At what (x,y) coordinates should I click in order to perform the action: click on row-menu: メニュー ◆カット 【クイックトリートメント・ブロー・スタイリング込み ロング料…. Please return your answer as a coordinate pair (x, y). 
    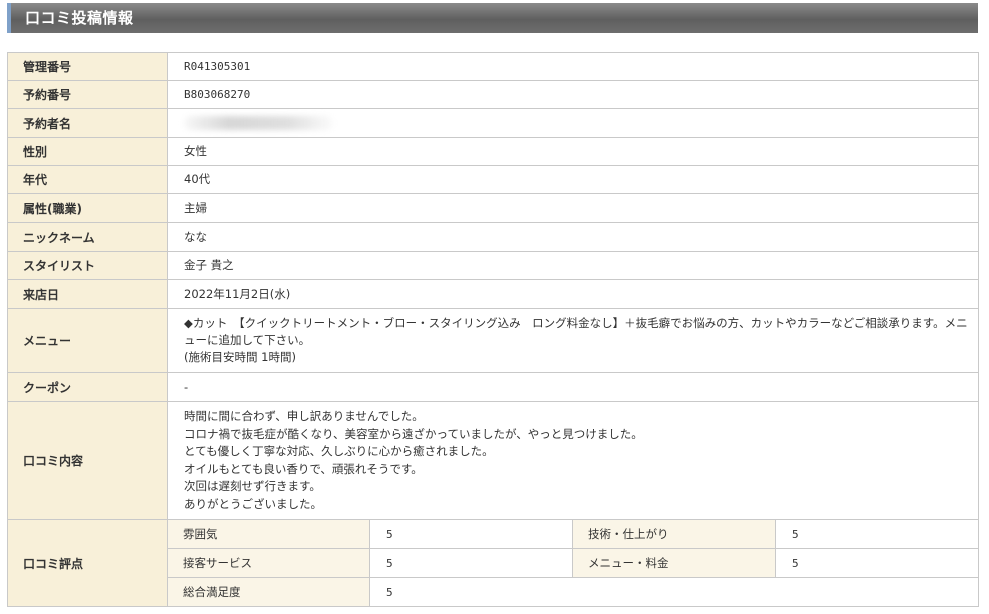
    Looking at the image, I should click on (493, 340).